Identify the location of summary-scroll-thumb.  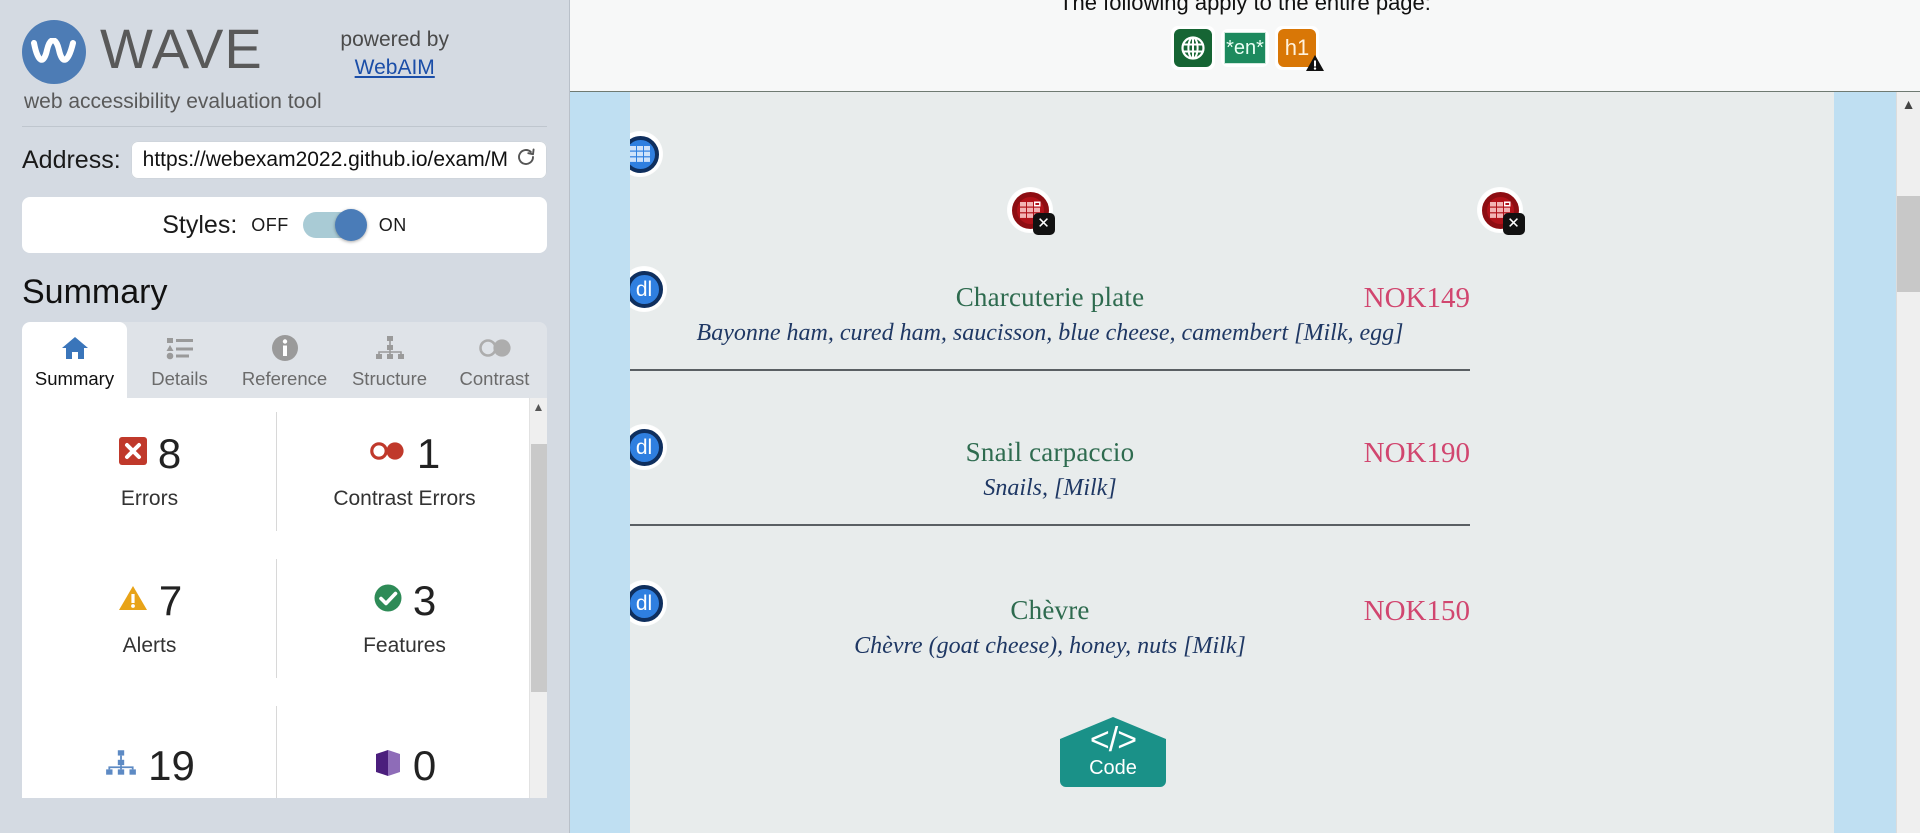
(539, 568).